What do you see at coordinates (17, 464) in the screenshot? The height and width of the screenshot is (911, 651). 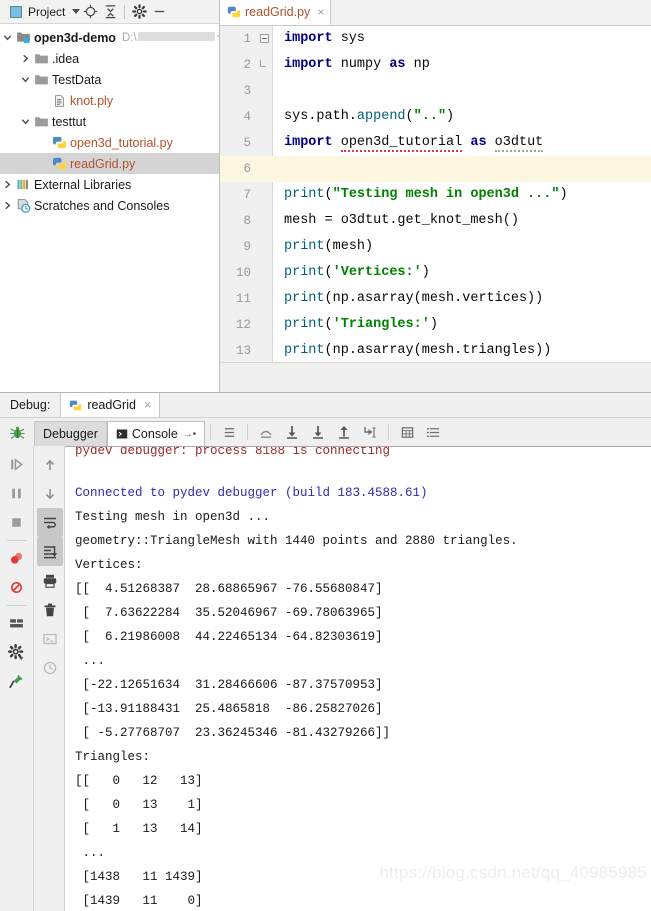 I see `resume-program-icon` at bounding box center [17, 464].